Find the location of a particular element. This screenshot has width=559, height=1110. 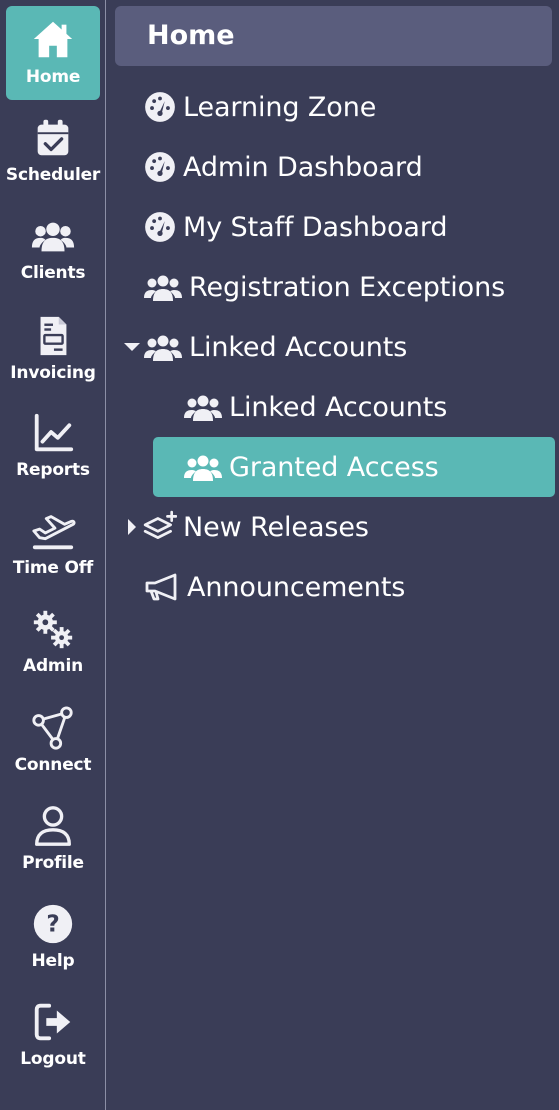

menu-item-registration-exceptions: Registration Exceptions is located at coordinates (324, 287).